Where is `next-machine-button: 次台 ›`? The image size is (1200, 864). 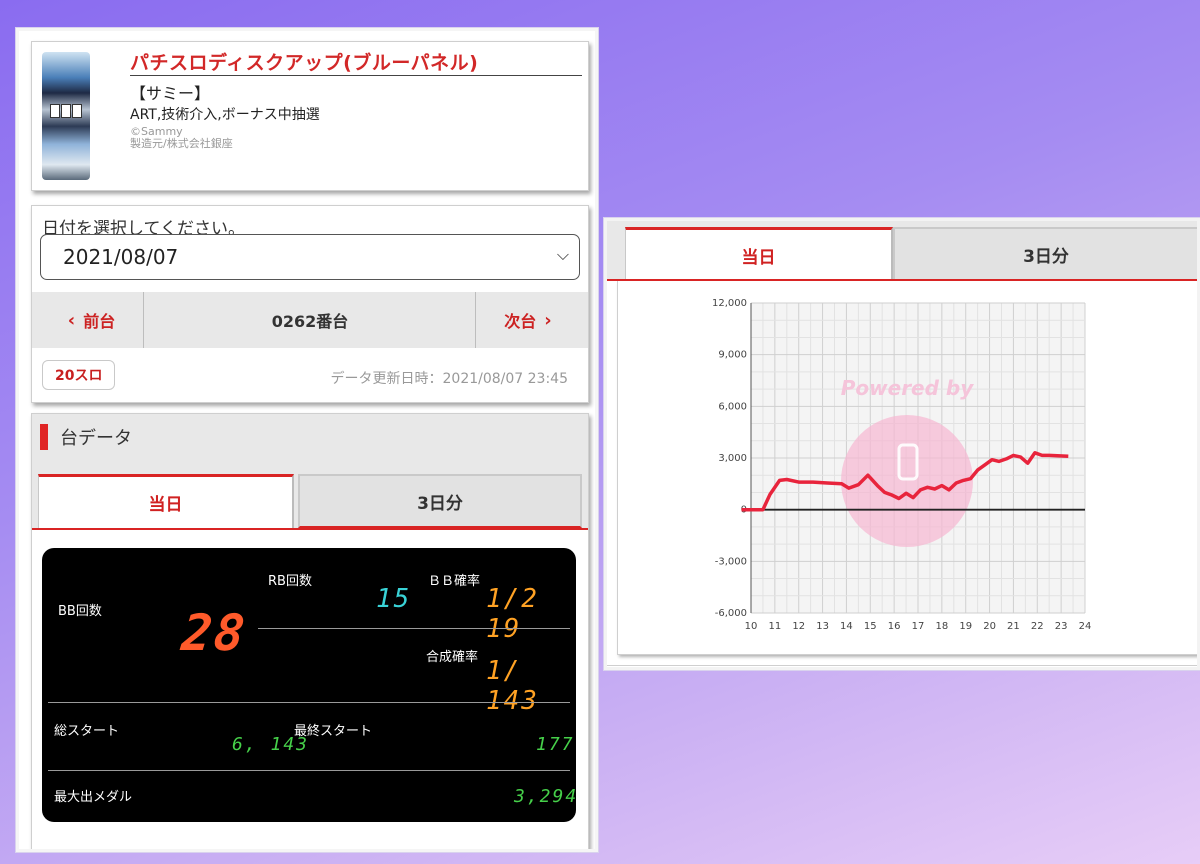
next-machine-button: 次台 › is located at coordinates (531, 320).